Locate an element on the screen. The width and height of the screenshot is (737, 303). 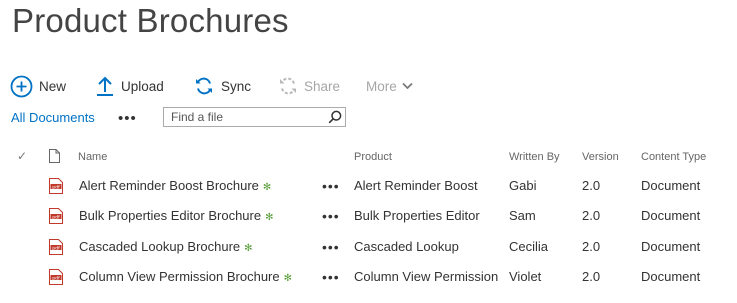
page-title: Product Brochures is located at coordinates (150, 20).